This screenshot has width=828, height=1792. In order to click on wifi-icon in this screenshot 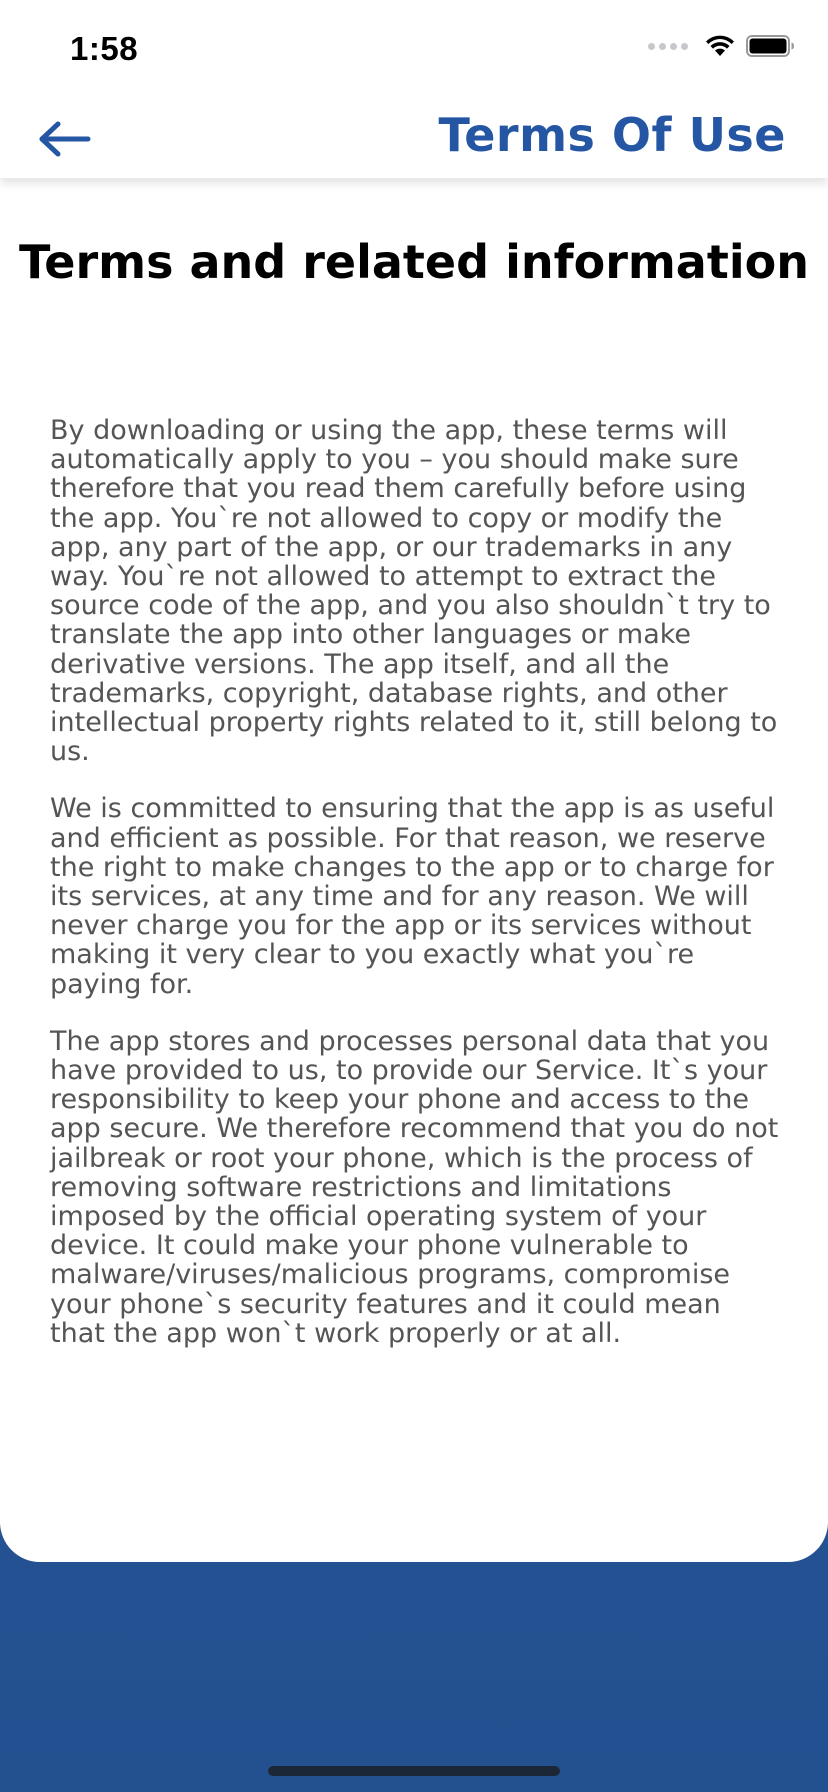, I will do `click(720, 45)`.